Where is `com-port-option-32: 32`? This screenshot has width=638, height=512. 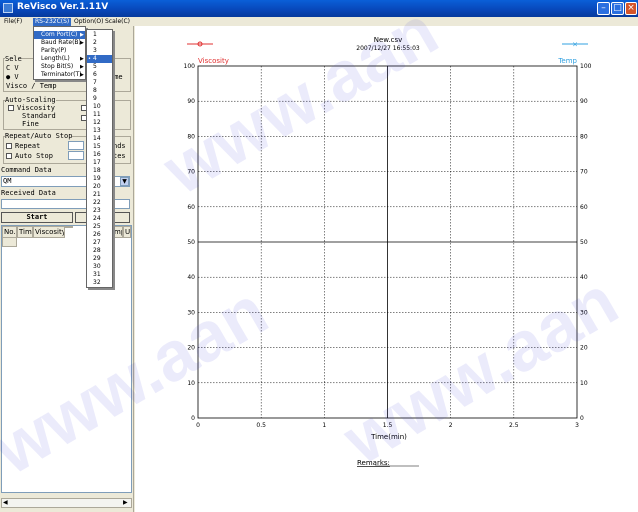
com-port-option-32: 32 is located at coordinates (99, 283).